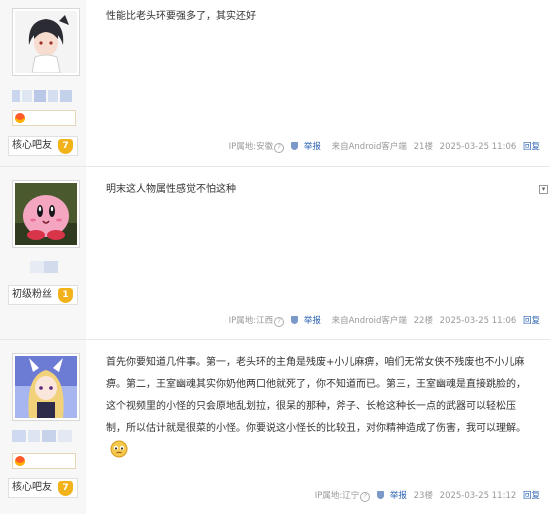  I want to click on floor-number: 22楼, so click(423, 321).